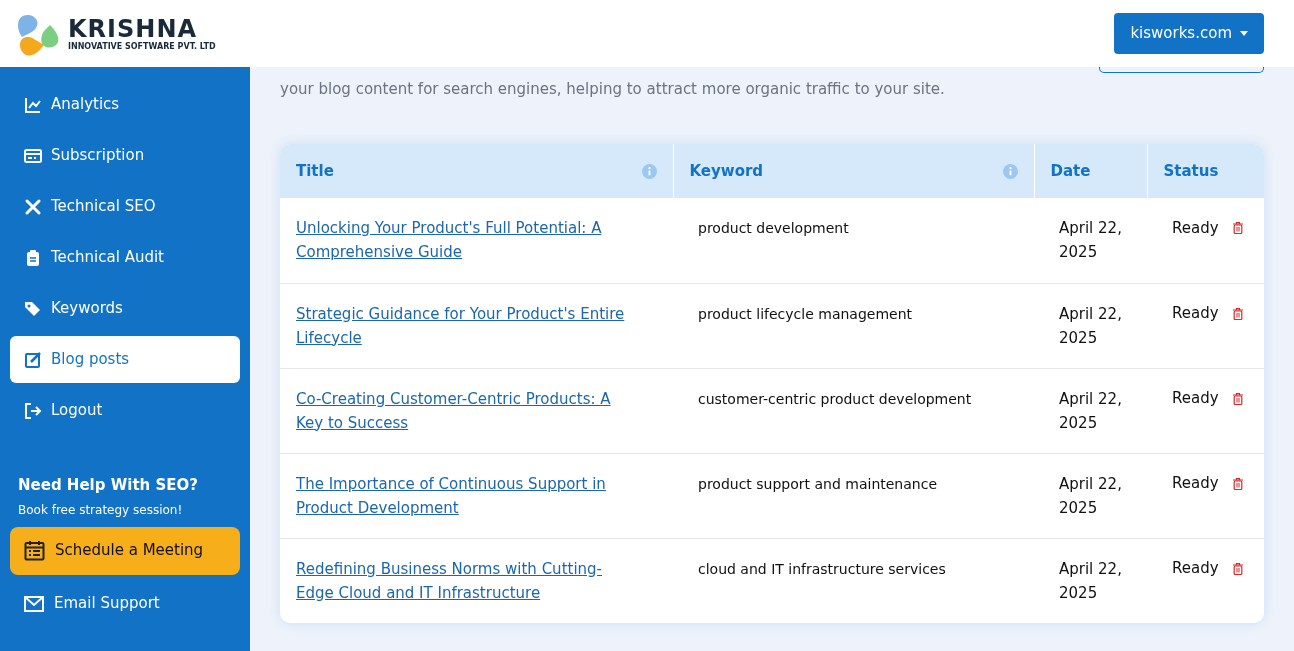 Image resolution: width=1294 pixels, height=651 pixels. Describe the element at coordinates (476, 580) in the screenshot. I see `blog-title-link: Redefining Business Norms with Cutting-Edge Cloud and IT Infrastructure` at that location.